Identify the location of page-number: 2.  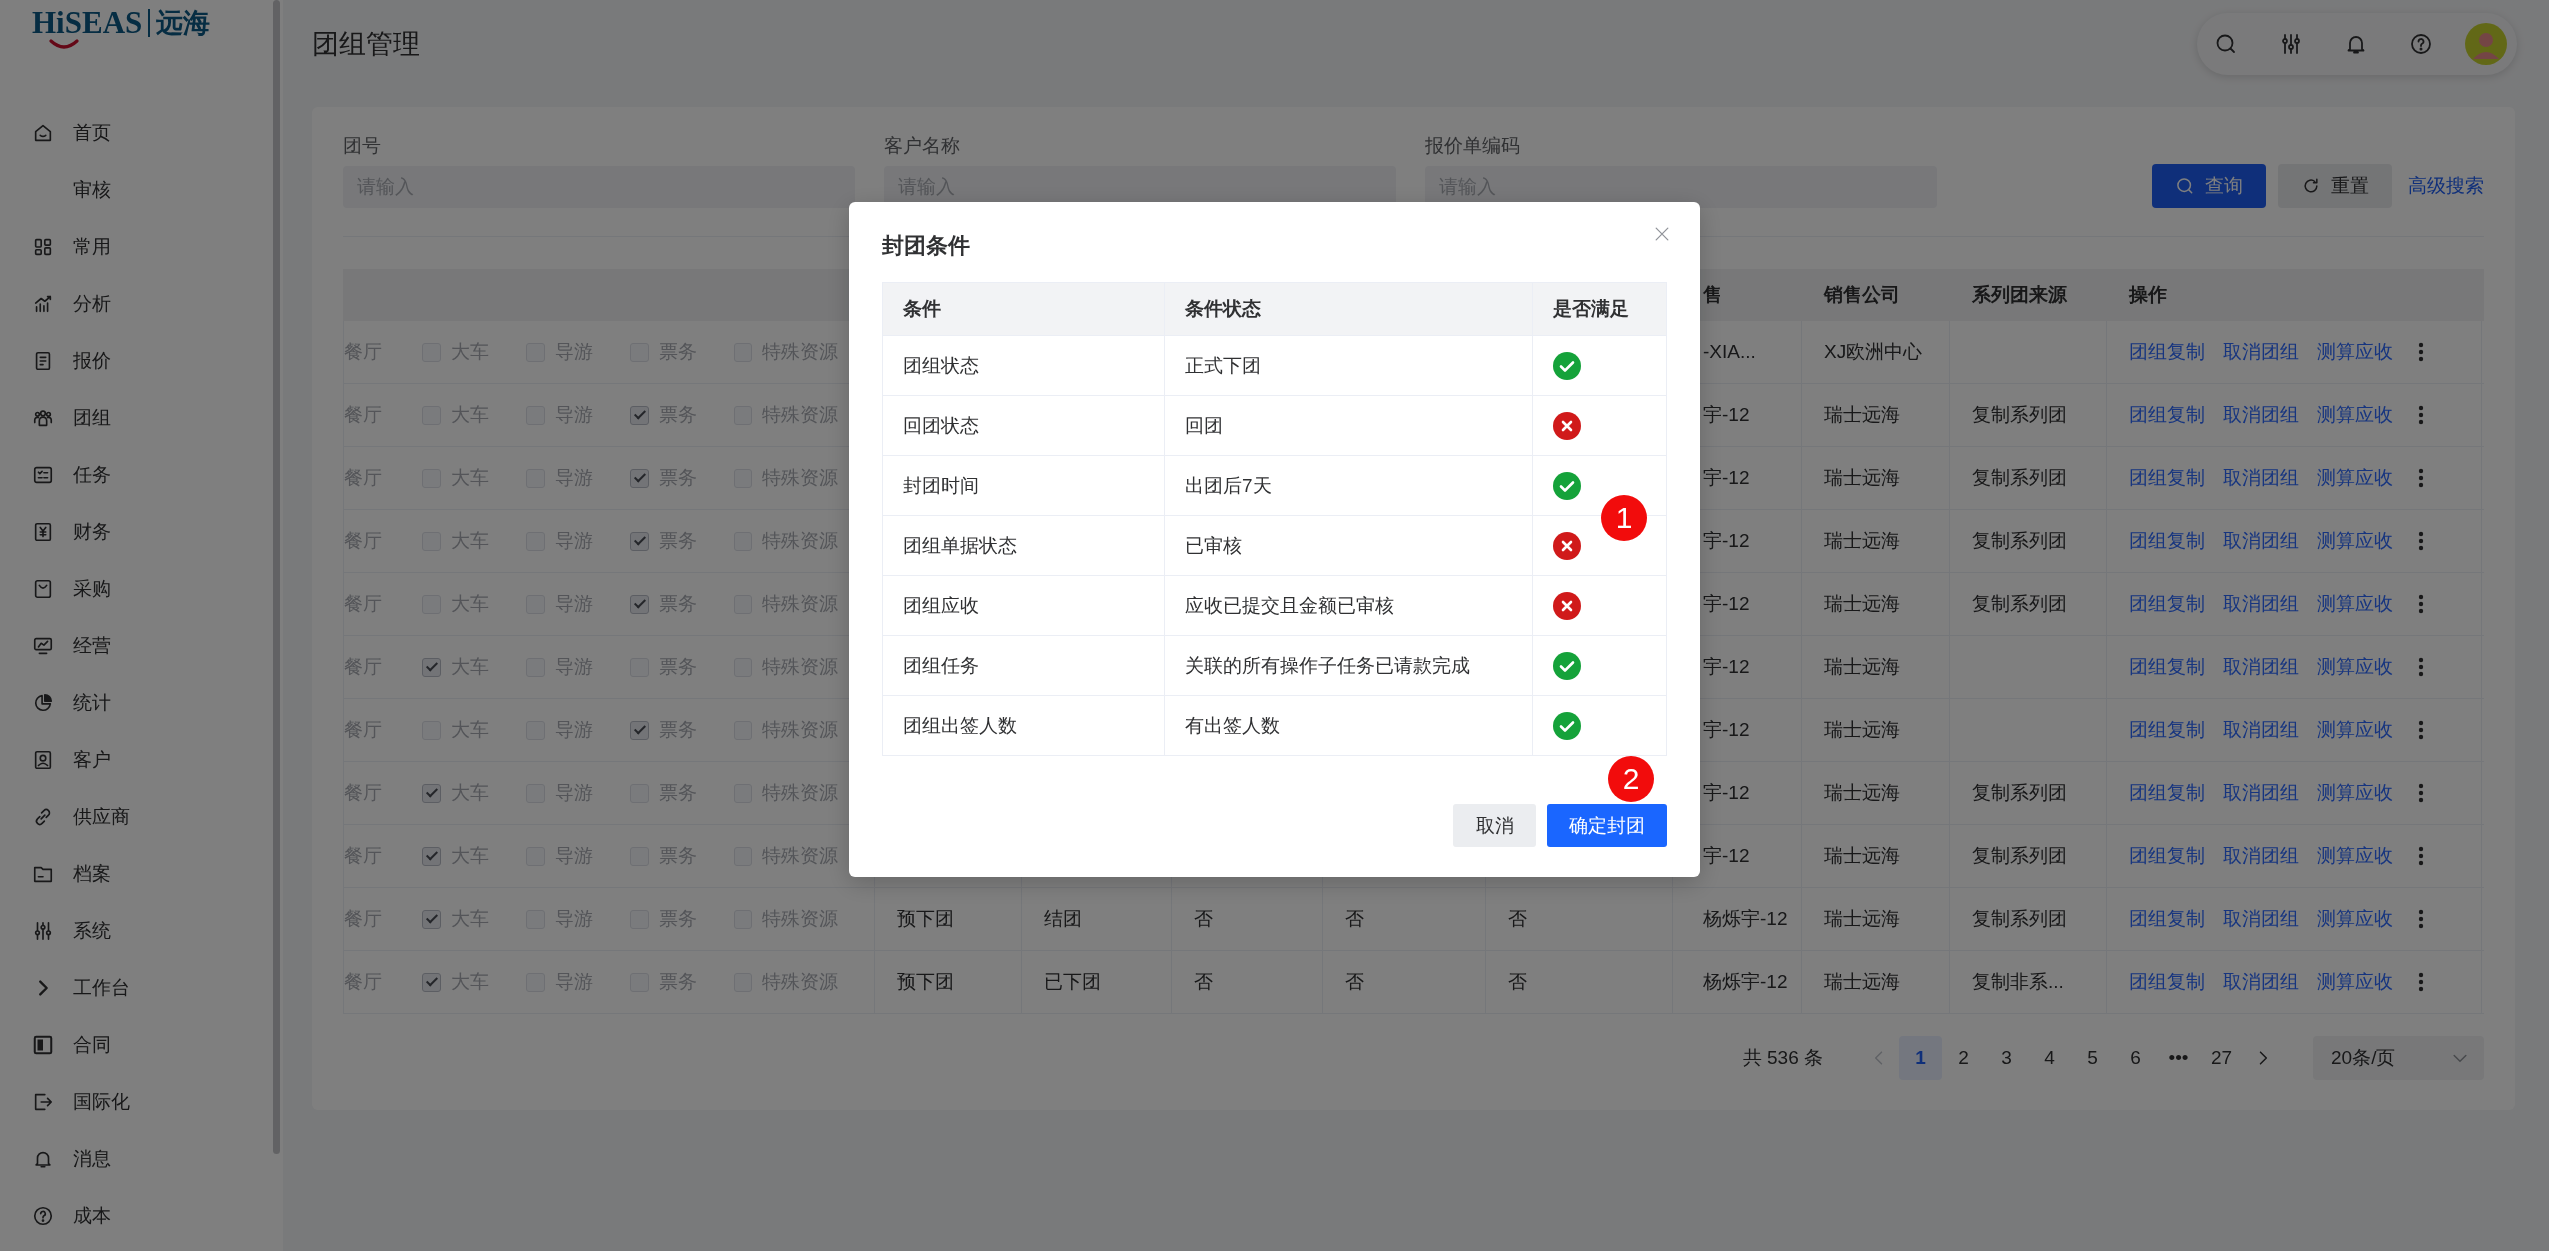
(1963, 1058).